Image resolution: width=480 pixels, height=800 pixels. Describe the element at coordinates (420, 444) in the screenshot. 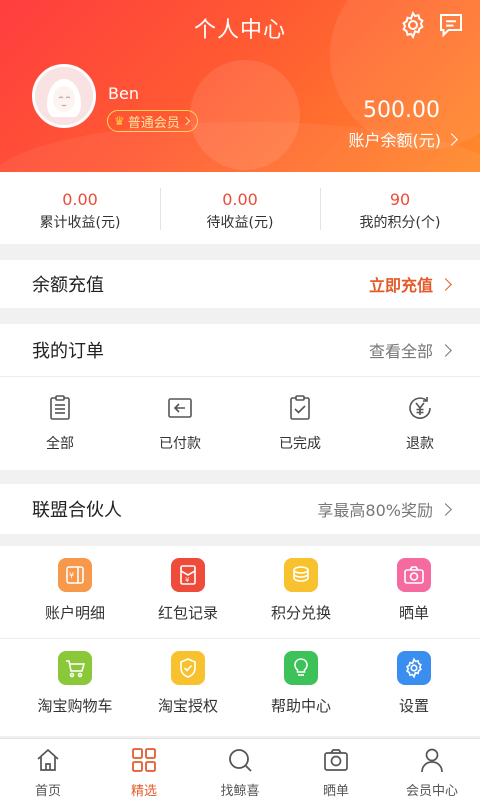

I see `order-label: 退款` at that location.